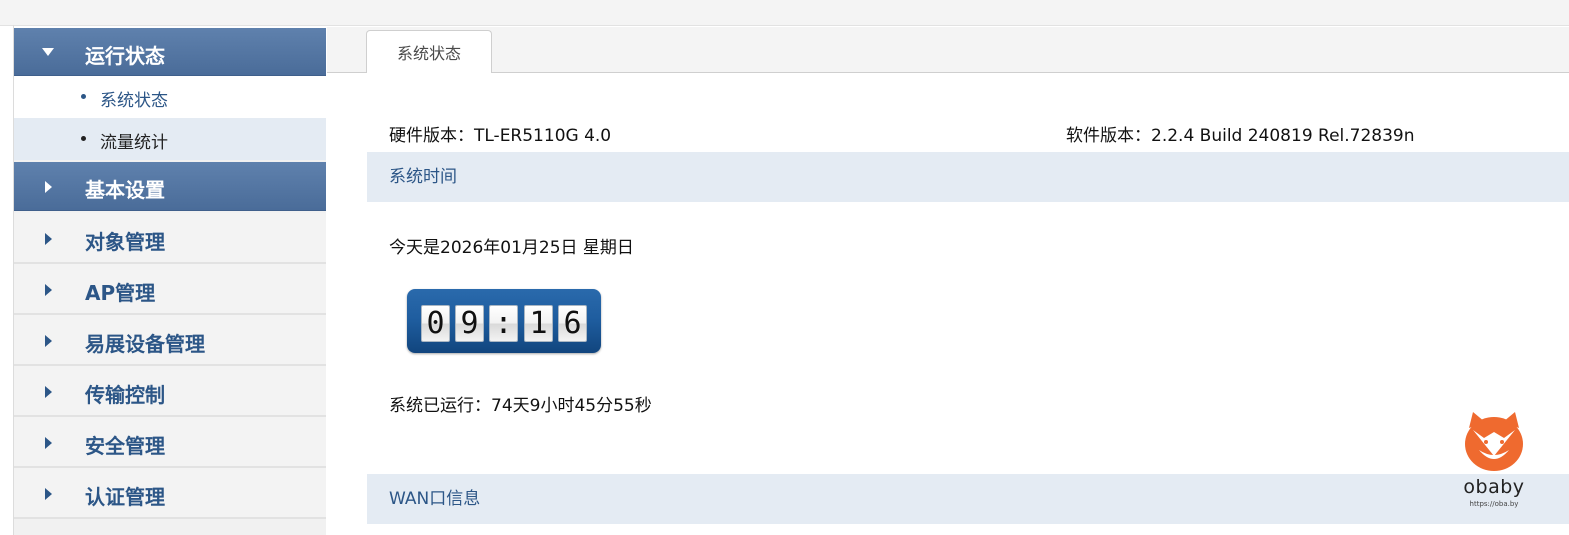 The image size is (1569, 535). What do you see at coordinates (125, 395) in the screenshot?
I see `menu-group-label: 传输控制` at bounding box center [125, 395].